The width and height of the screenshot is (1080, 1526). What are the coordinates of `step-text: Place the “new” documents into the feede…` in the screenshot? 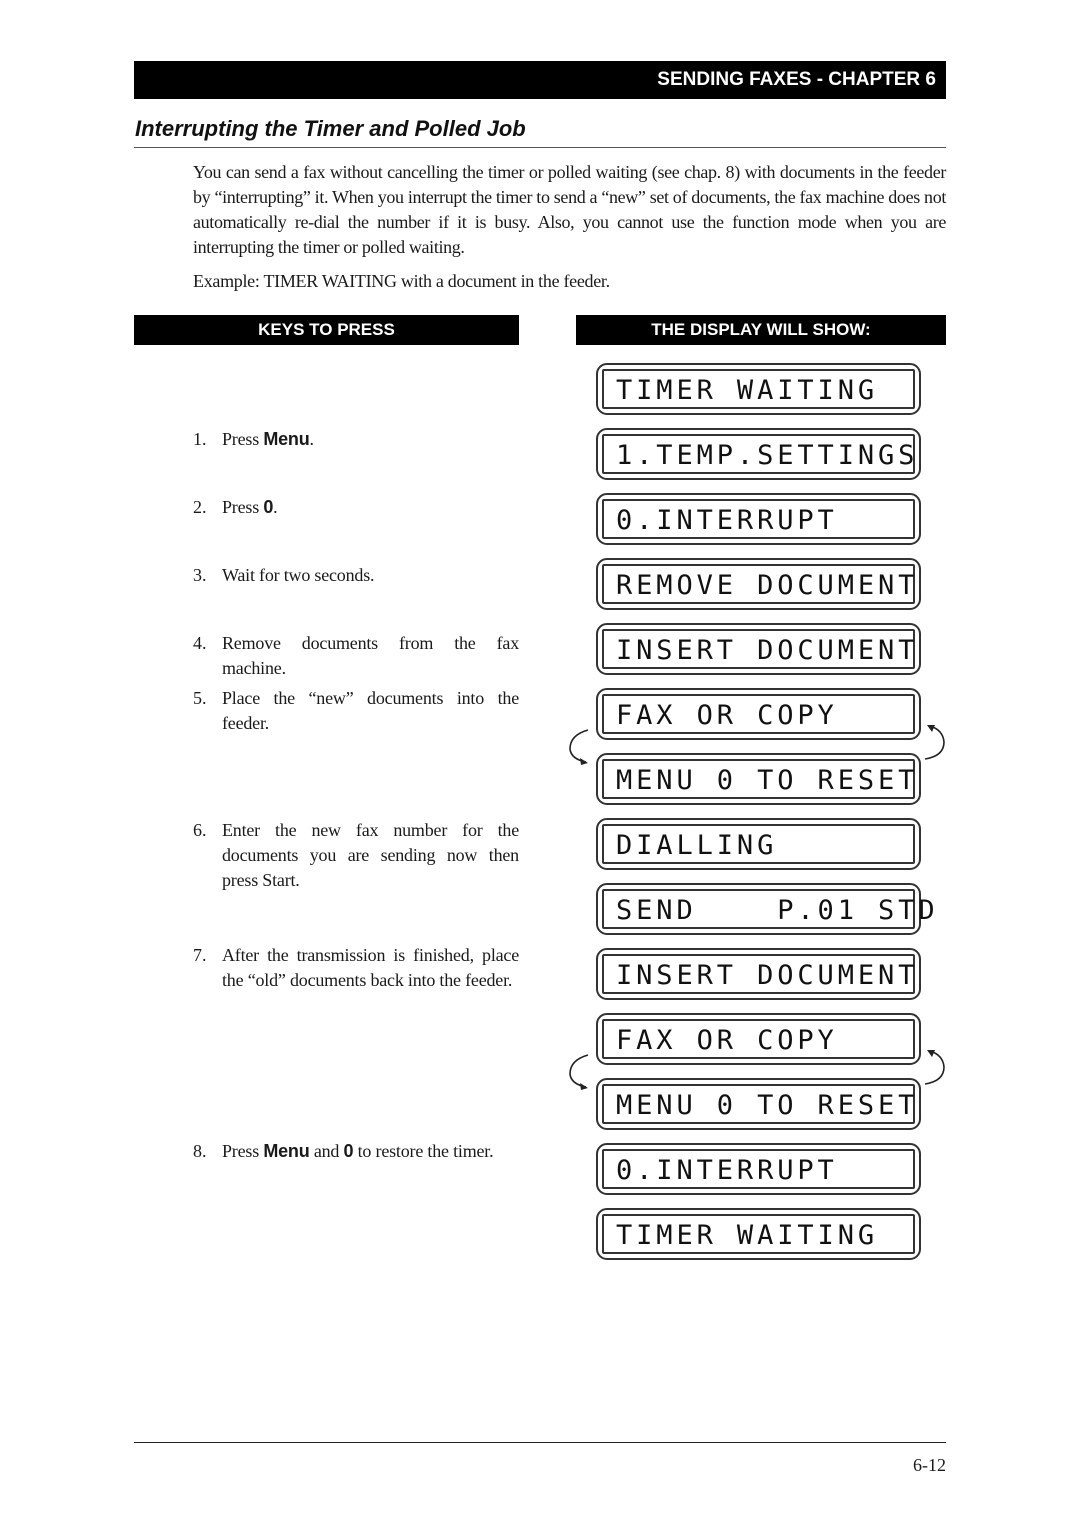 It's located at (370, 710).